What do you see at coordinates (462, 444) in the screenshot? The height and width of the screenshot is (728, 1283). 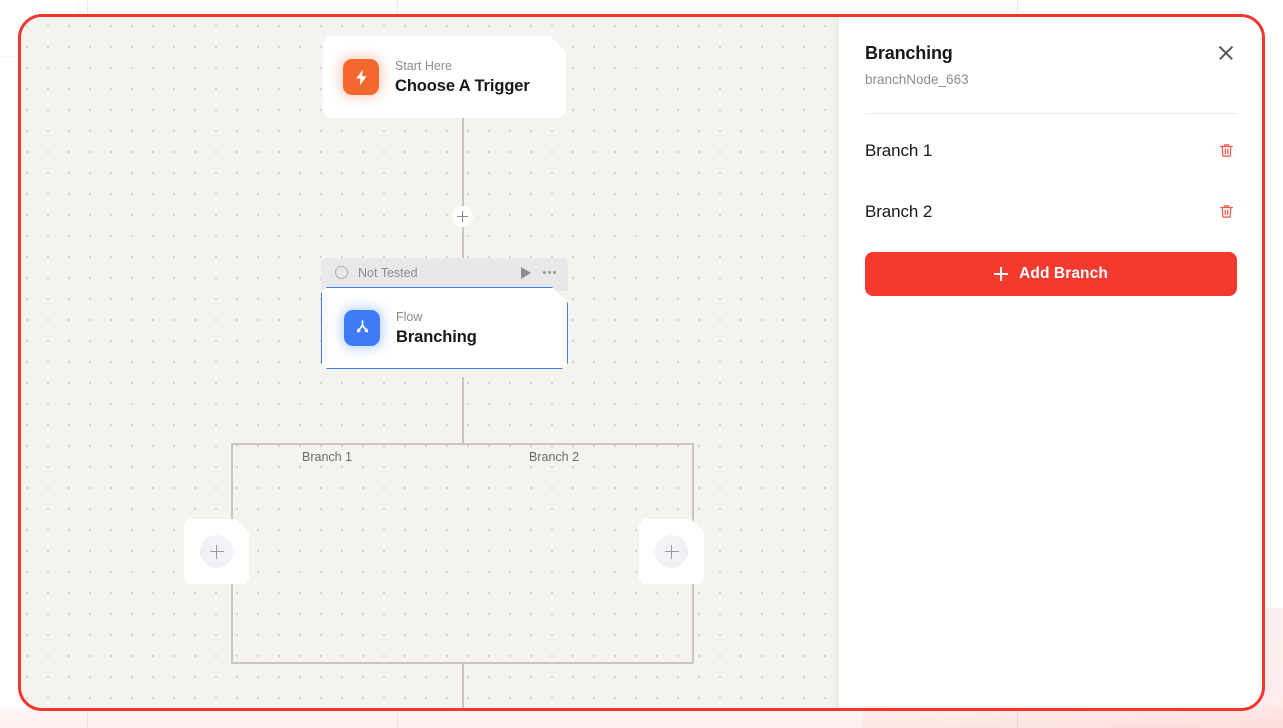 I see `connector-fork-horizontal` at bounding box center [462, 444].